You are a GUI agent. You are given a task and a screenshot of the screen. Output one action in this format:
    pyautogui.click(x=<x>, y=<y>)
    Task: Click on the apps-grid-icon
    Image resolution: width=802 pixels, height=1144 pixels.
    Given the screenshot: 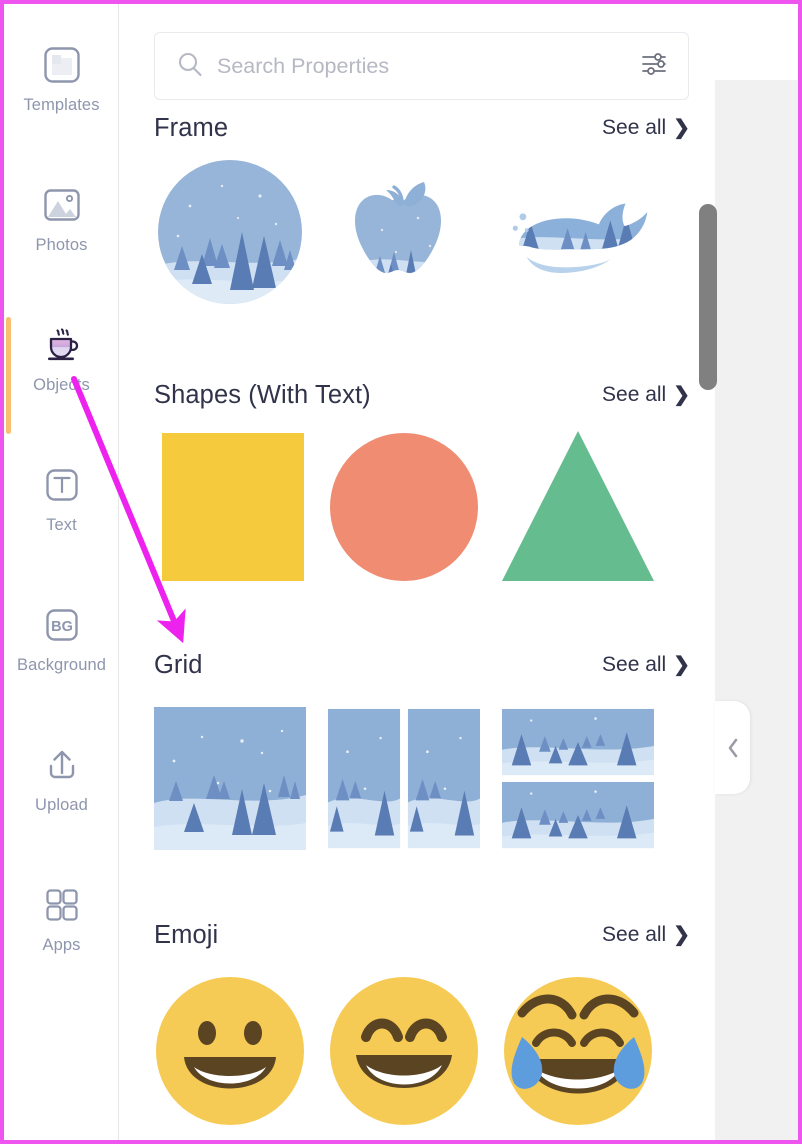 What is the action you would take?
    pyautogui.click(x=62, y=905)
    